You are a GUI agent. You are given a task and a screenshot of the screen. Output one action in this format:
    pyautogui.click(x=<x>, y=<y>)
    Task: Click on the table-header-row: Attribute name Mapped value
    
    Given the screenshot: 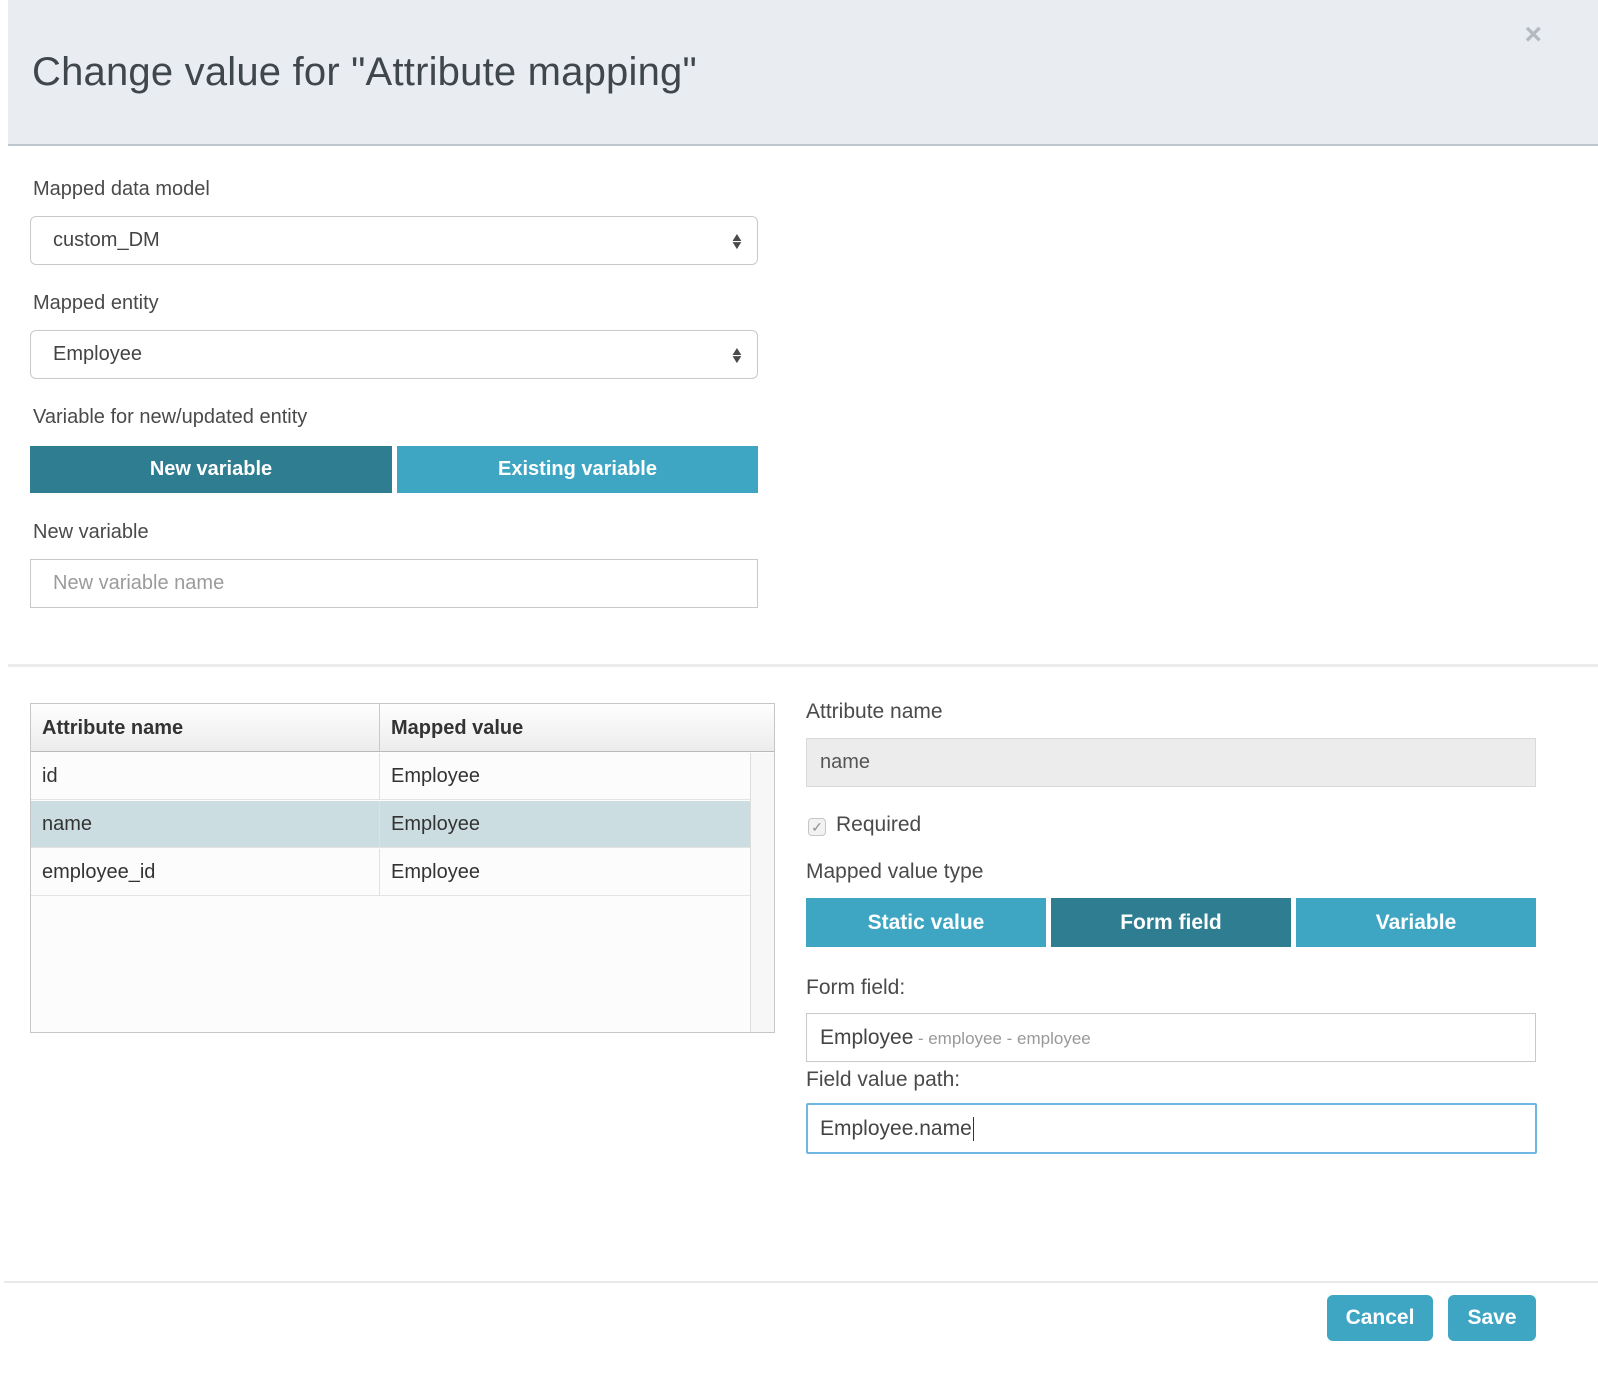 What is the action you would take?
    pyautogui.click(x=402, y=728)
    